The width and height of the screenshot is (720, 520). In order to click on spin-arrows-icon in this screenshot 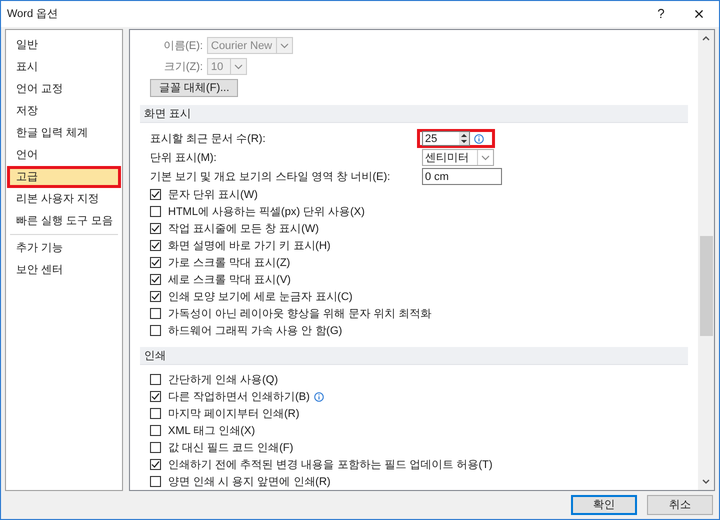, I will do `click(464, 138)`.